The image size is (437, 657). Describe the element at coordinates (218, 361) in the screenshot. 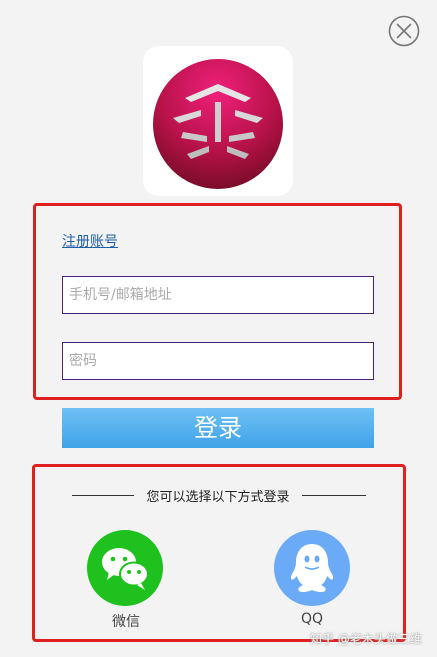

I see `password-input` at that location.